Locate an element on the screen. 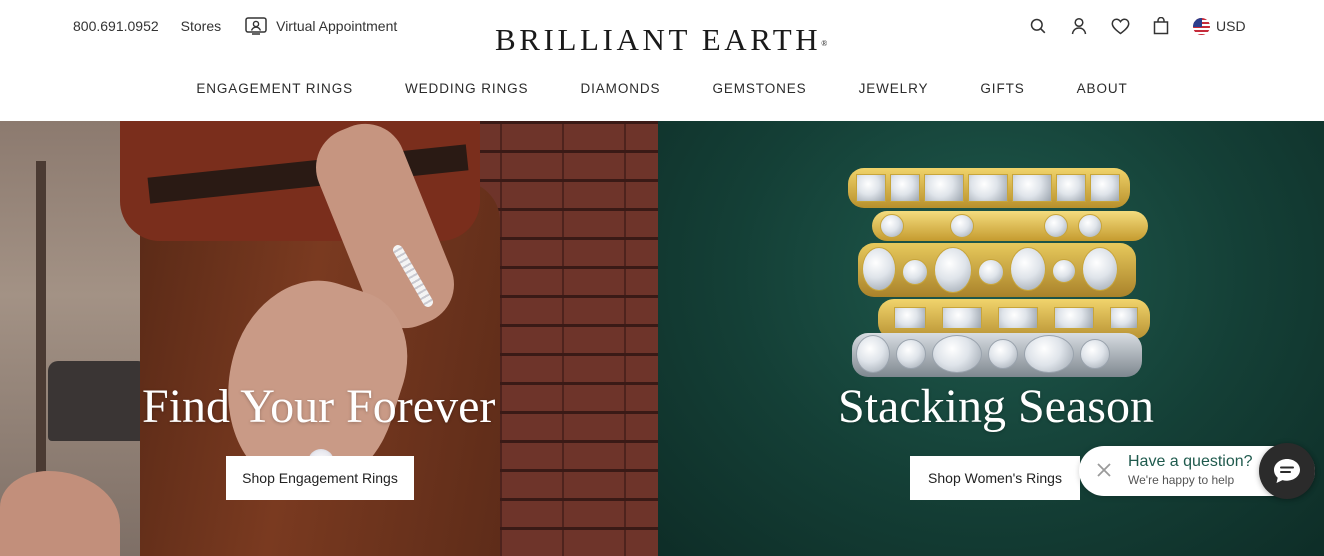 This screenshot has height=556, width=1324. nav-about: ABOUT is located at coordinates (1102, 88).